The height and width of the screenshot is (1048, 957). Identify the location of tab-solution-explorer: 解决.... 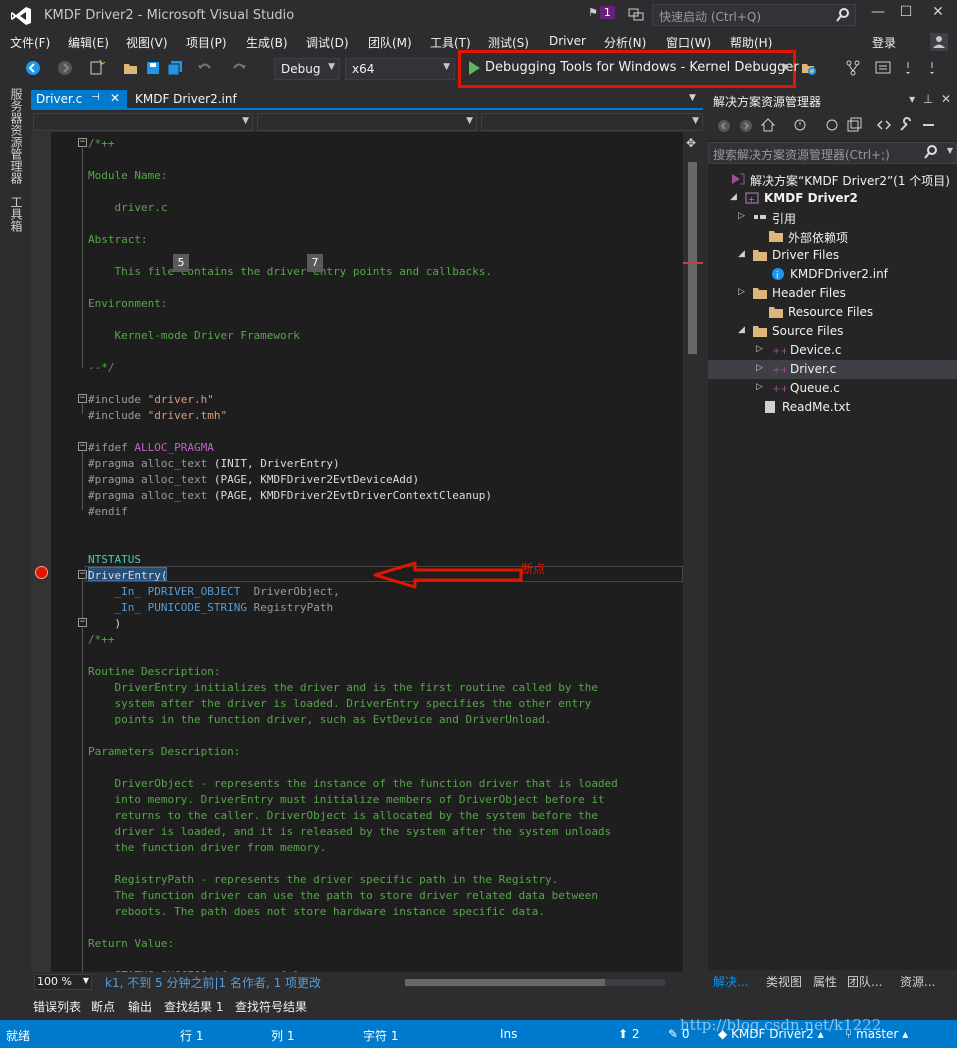
(730, 981).